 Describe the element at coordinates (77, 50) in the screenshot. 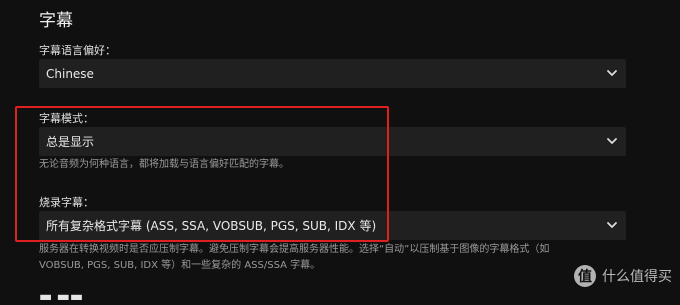

I see `language-pref-label: 字幕语言偏好：` at that location.